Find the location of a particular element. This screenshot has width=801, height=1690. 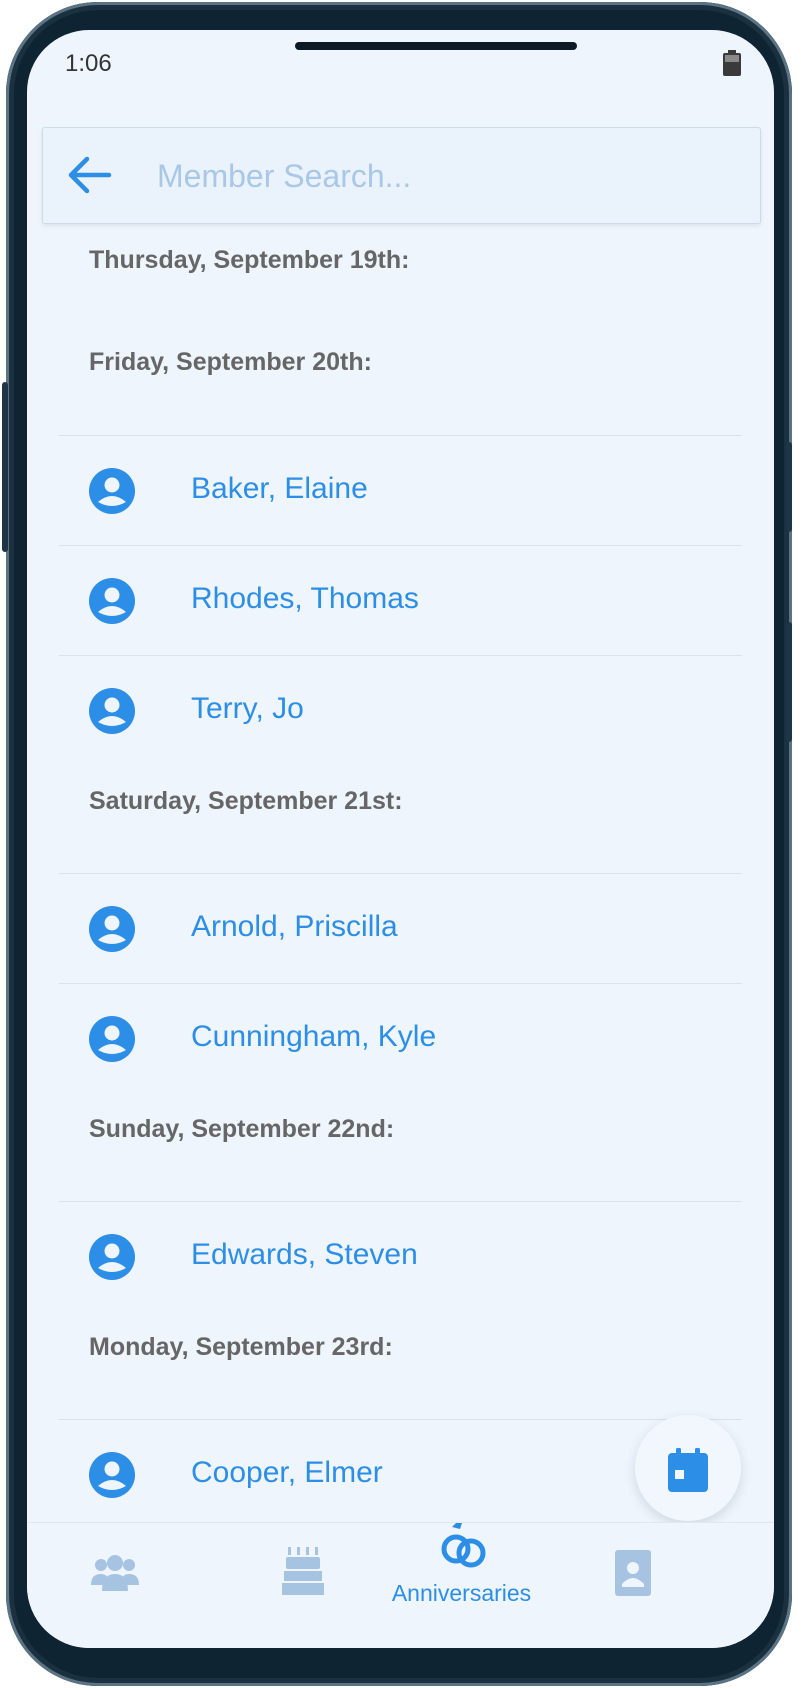

list-item: Cunningham, Kyle is located at coordinates (400, 1038).